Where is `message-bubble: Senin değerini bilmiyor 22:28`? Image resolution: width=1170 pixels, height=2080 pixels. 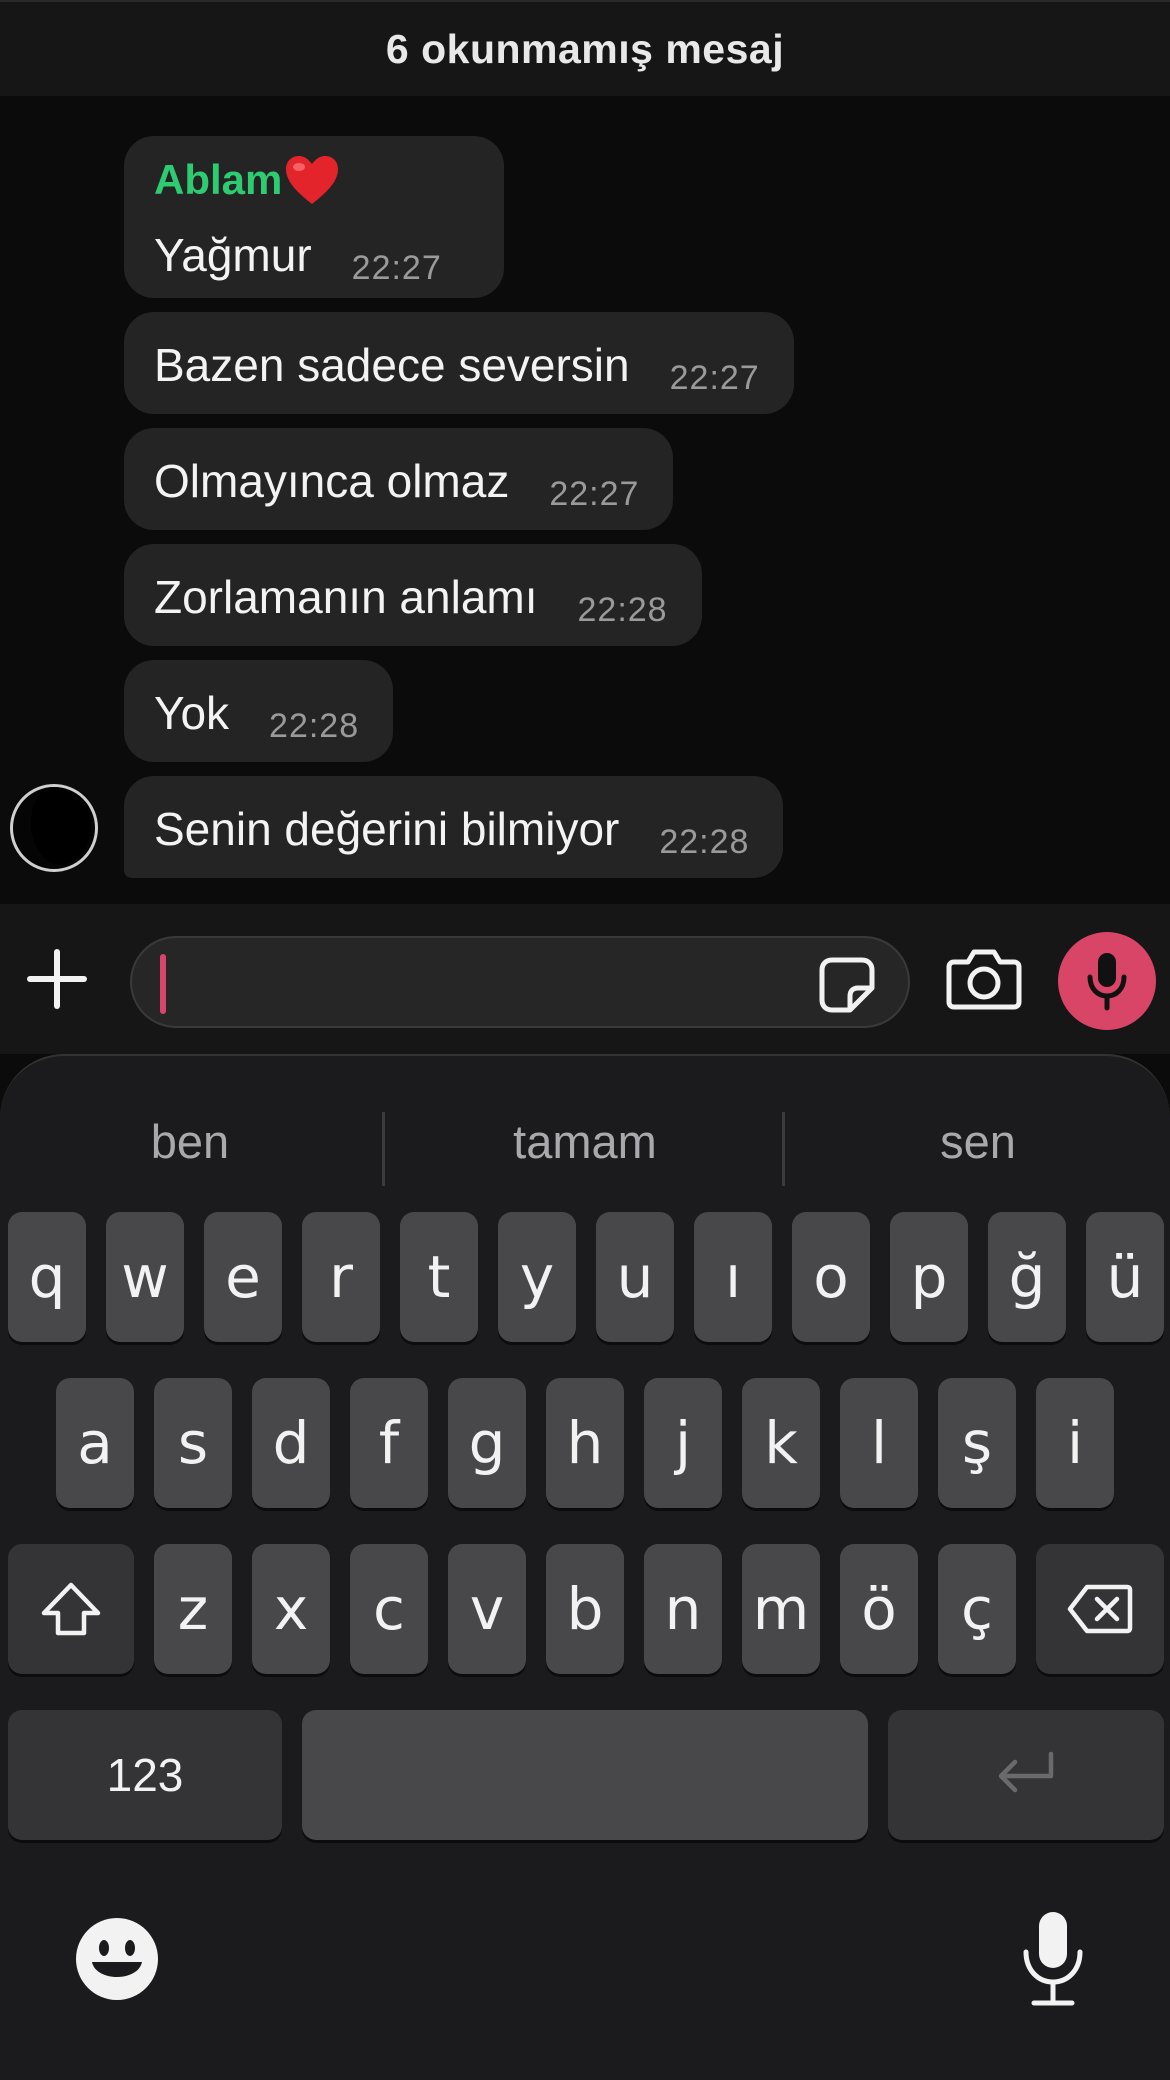 message-bubble: Senin değerini bilmiyor 22:28 is located at coordinates (454, 827).